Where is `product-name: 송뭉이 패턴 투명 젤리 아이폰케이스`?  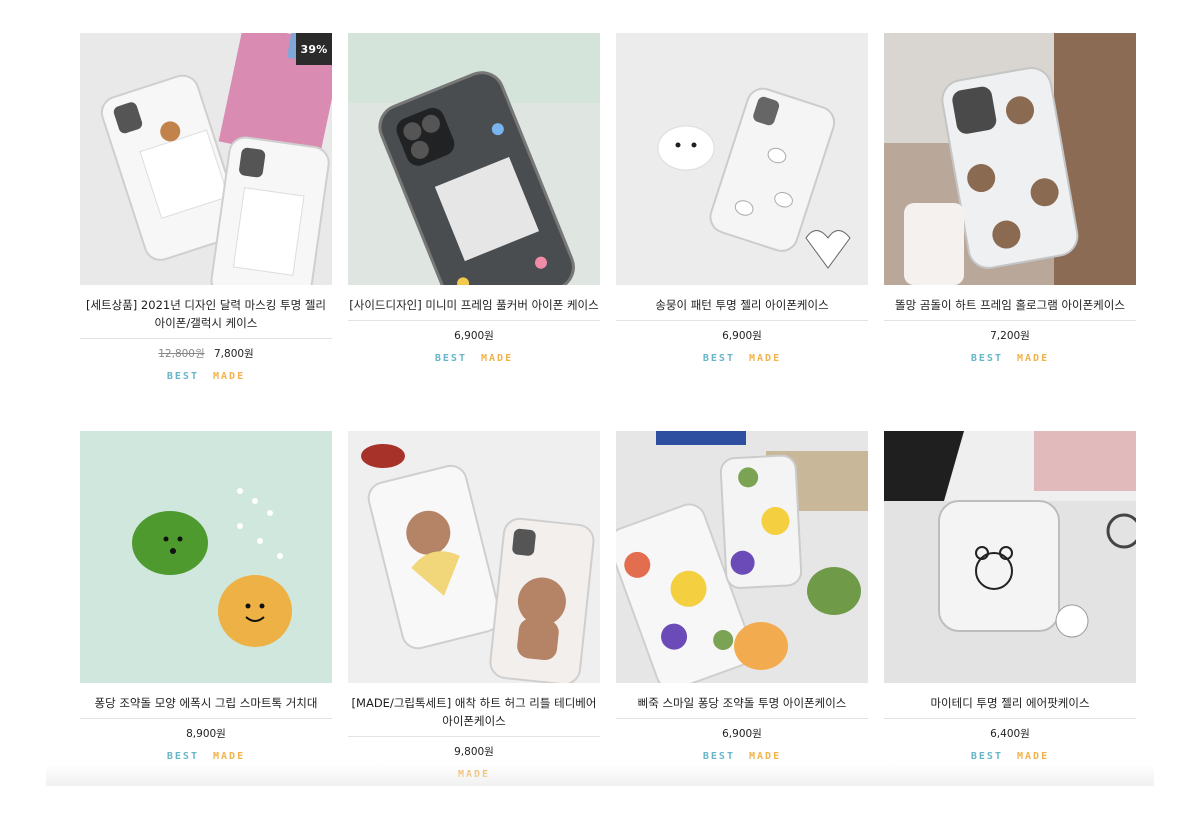 product-name: 송뭉이 패턴 투명 젤리 아이폰케이스 is located at coordinates (742, 308).